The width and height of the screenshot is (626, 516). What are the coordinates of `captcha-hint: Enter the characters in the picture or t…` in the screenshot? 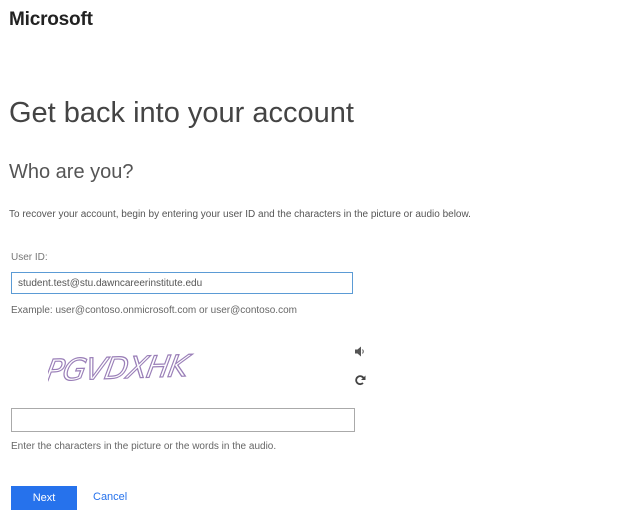 It's located at (144, 446).